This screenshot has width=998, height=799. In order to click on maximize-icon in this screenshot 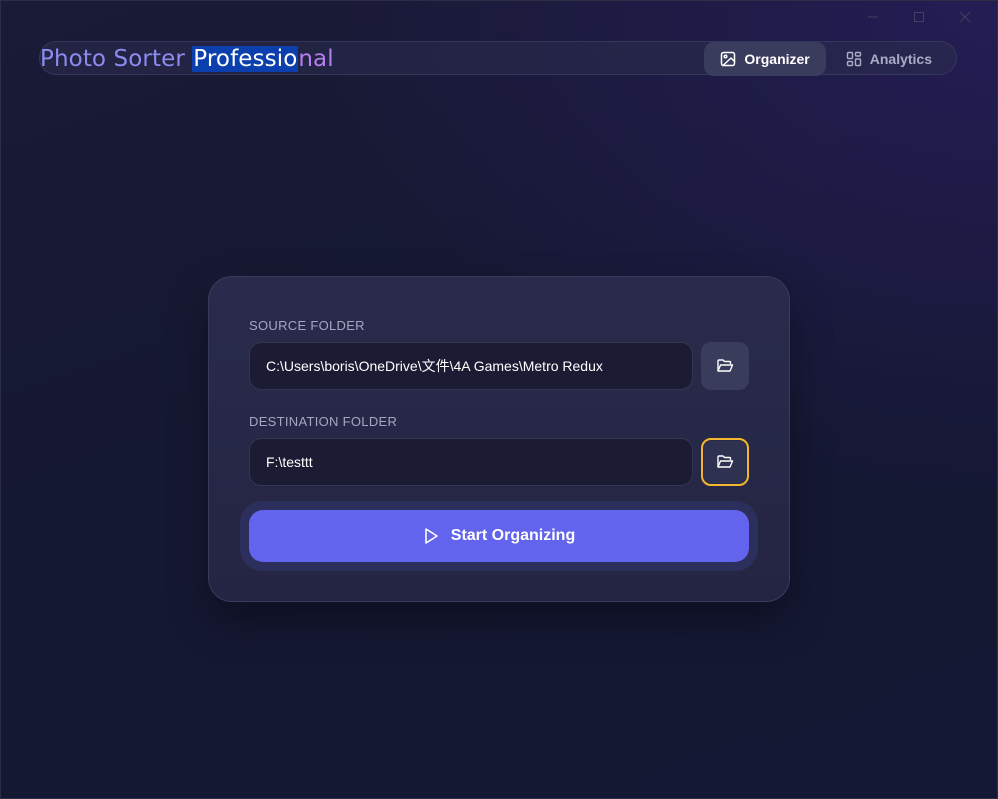, I will do `click(919, 17)`.